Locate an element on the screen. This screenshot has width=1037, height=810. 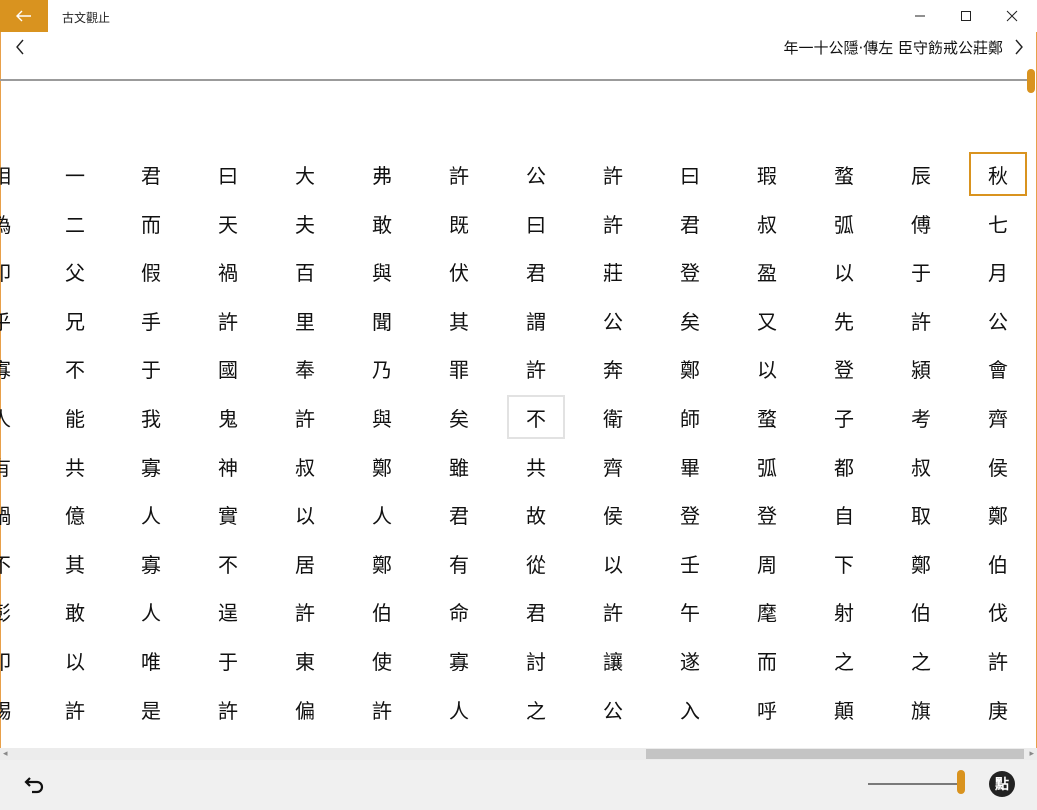
character-cell: 叔 is located at coordinates (921, 466).